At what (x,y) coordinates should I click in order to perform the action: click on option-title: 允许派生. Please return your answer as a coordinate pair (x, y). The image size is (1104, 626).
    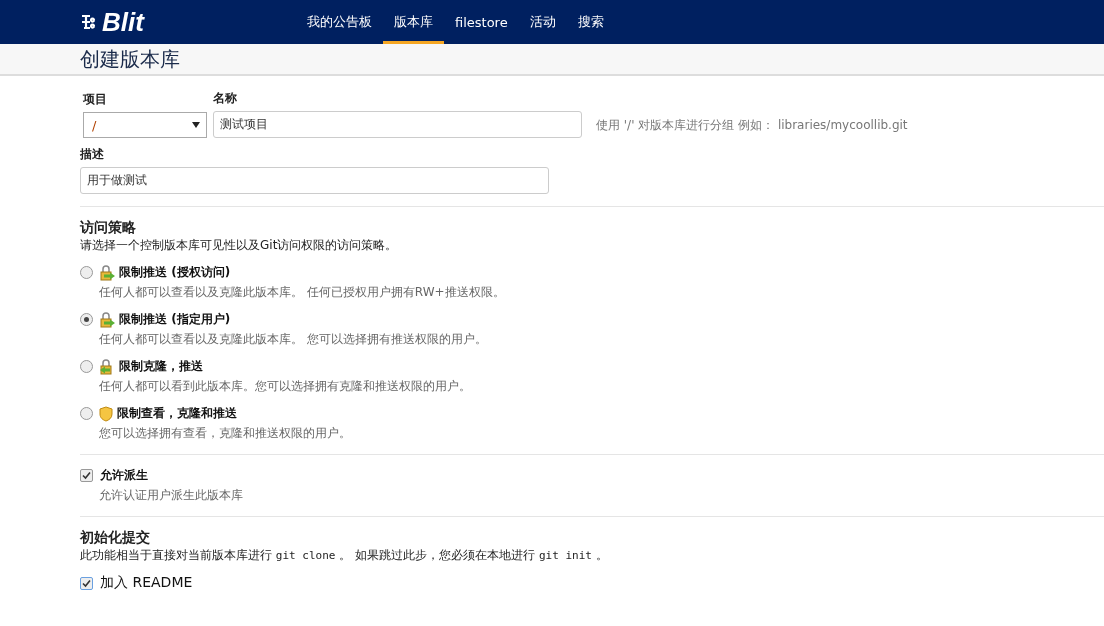
    Looking at the image, I should click on (124, 475).